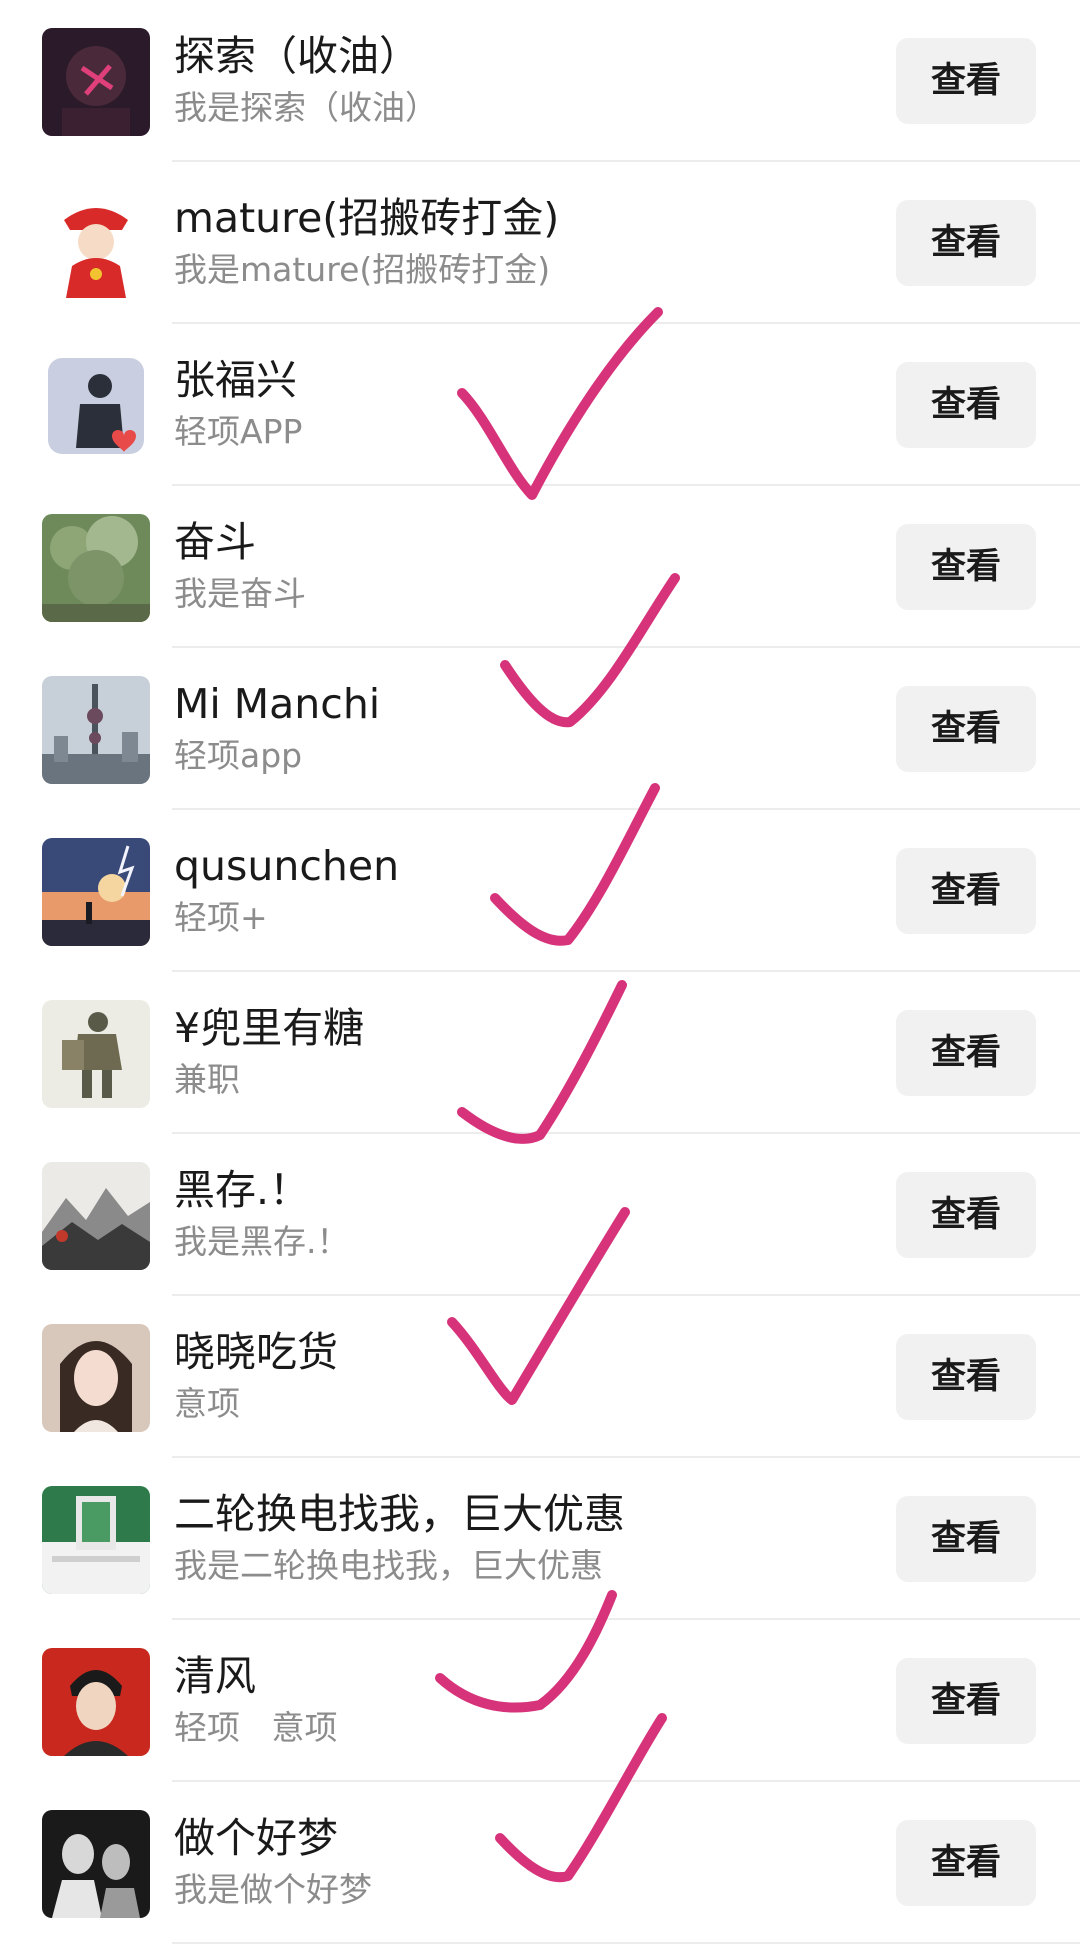  I want to click on contact-name: qusunchen, so click(287, 866).